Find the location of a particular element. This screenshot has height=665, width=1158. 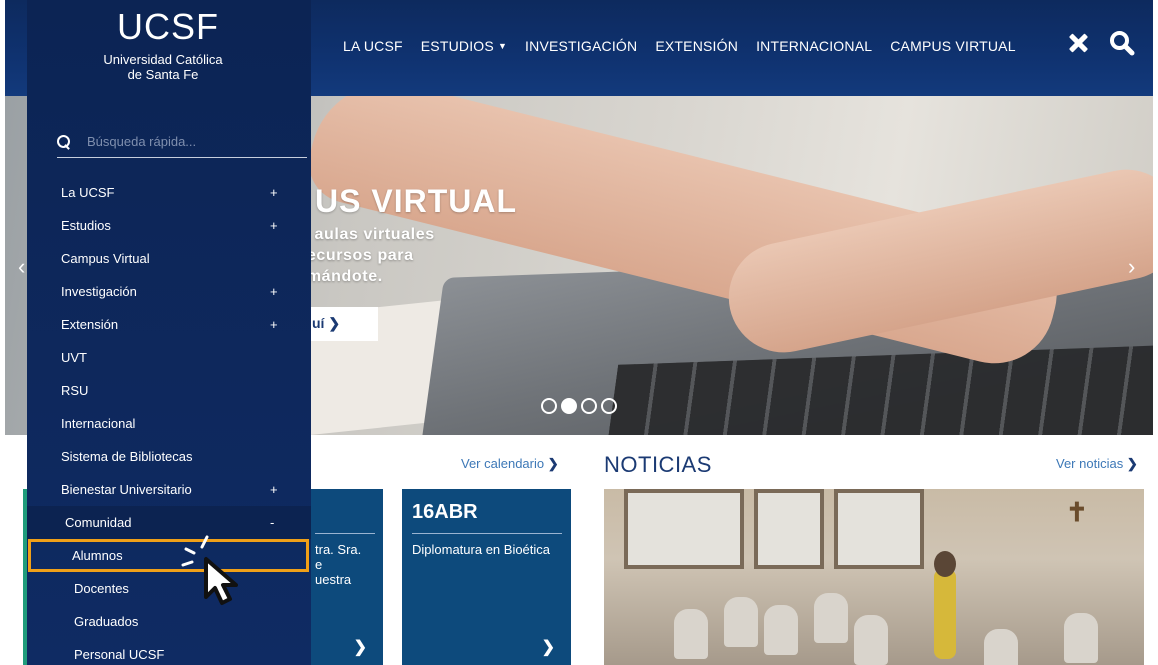

sidebar-subitem-docentes: Docentes is located at coordinates (169, 588).